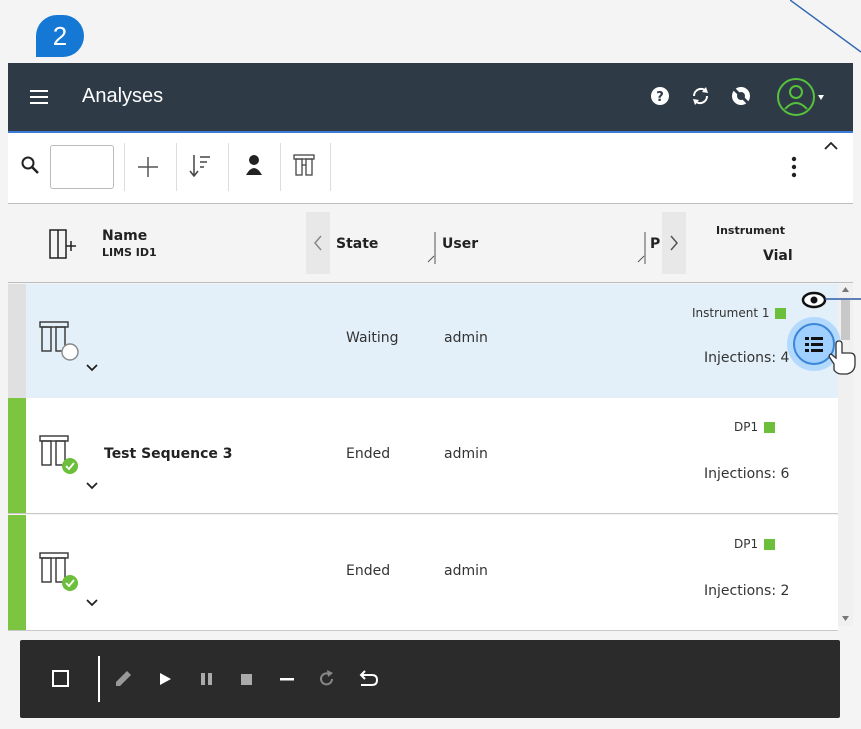  Describe the element at coordinates (750, 230) in the screenshot. I see `column-instrument: Instrument` at that location.